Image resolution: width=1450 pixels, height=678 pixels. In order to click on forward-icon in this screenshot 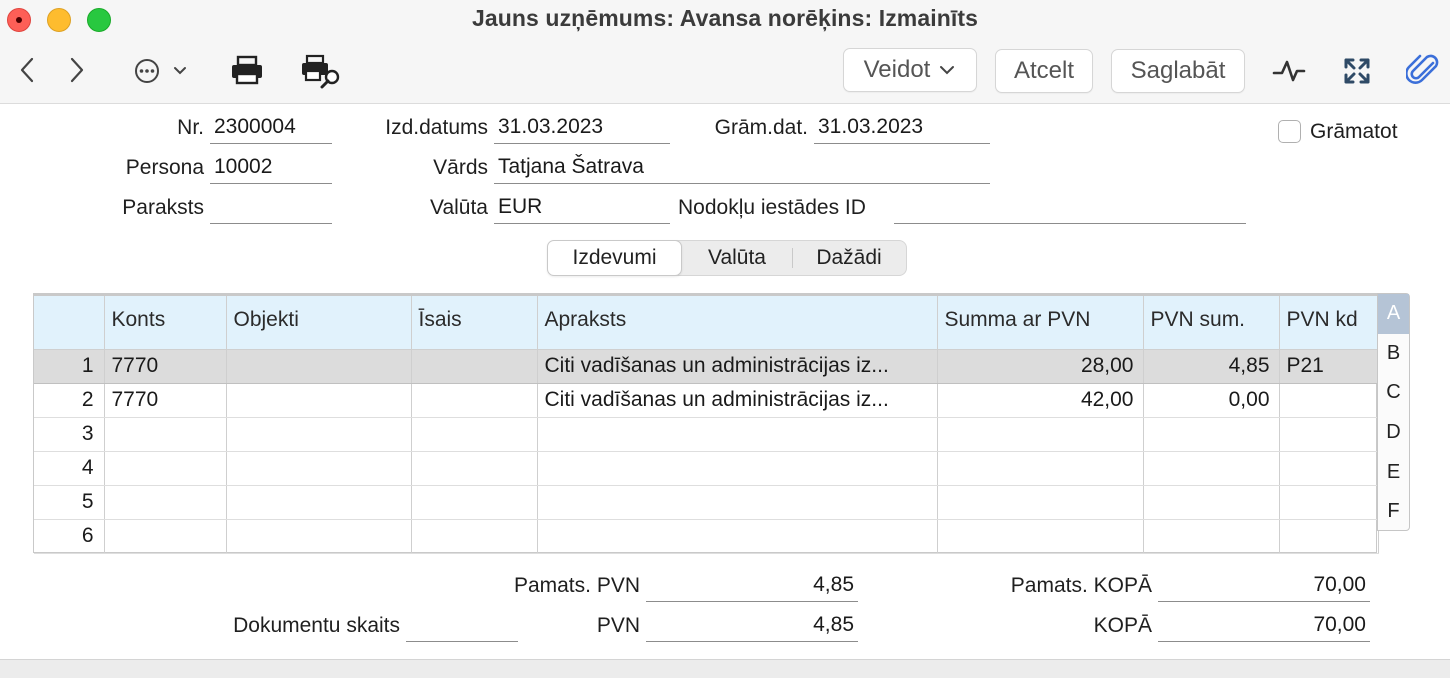, I will do `click(77, 70)`.